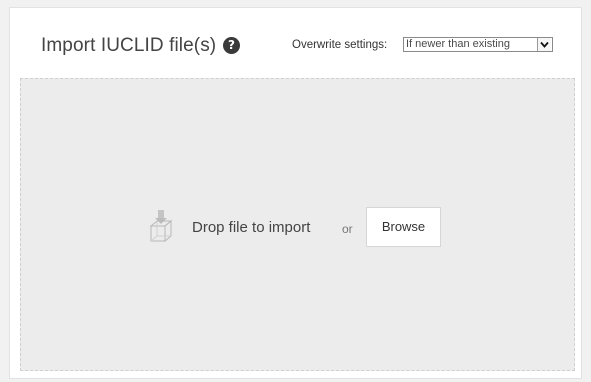 The image size is (591, 382). I want to click on chevron-down-icon, so click(544, 44).